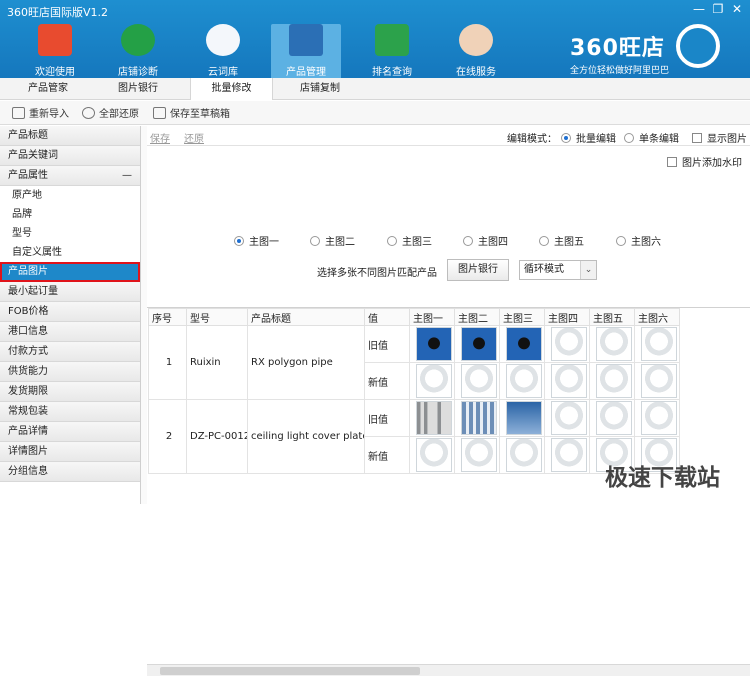 This screenshot has width=750, height=676. Describe the element at coordinates (70, 332) in the screenshot. I see `sidebar-item-port-info: 港口信息` at that location.